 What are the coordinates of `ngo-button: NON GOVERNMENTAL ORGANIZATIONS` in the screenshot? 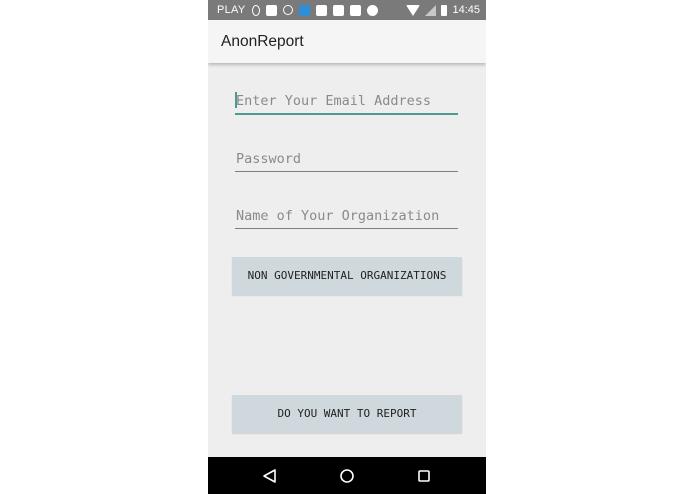 It's located at (347, 276).